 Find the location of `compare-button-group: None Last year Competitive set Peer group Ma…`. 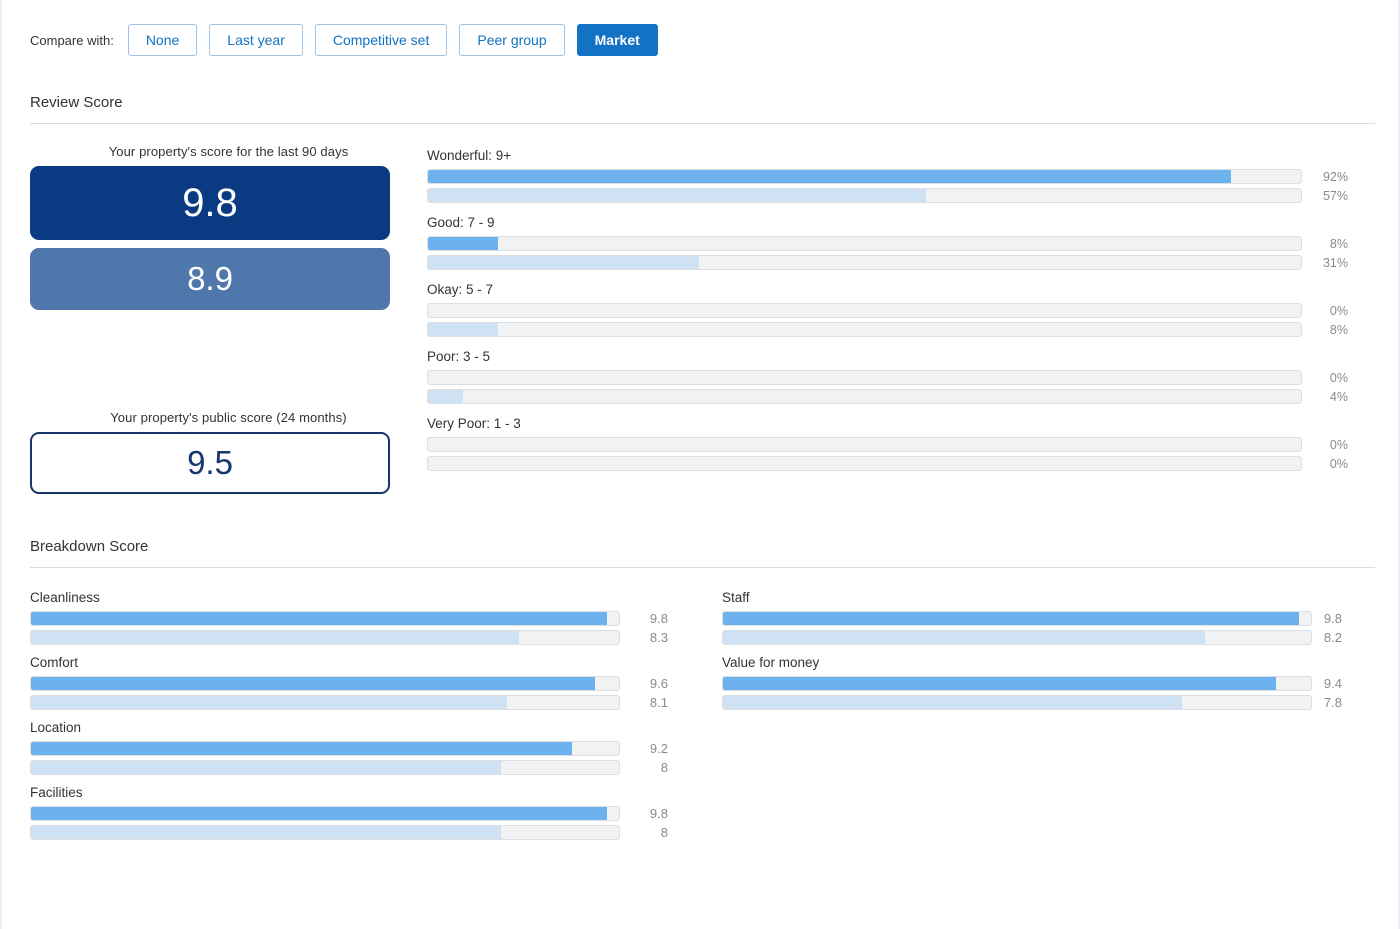

compare-button-group: None Last year Competitive set Peer group Ma… is located at coordinates (392, 40).